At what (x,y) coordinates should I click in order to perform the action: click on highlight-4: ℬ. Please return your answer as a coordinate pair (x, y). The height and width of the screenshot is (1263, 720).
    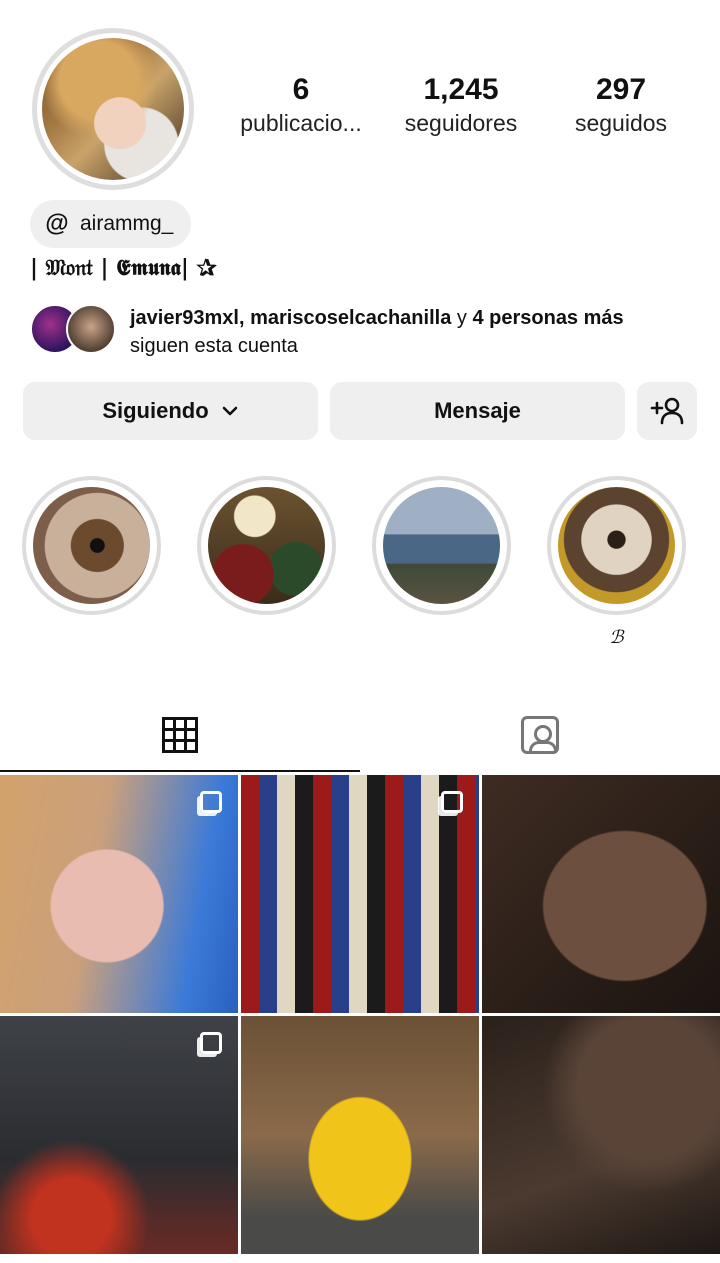
    Looking at the image, I should click on (616, 563).